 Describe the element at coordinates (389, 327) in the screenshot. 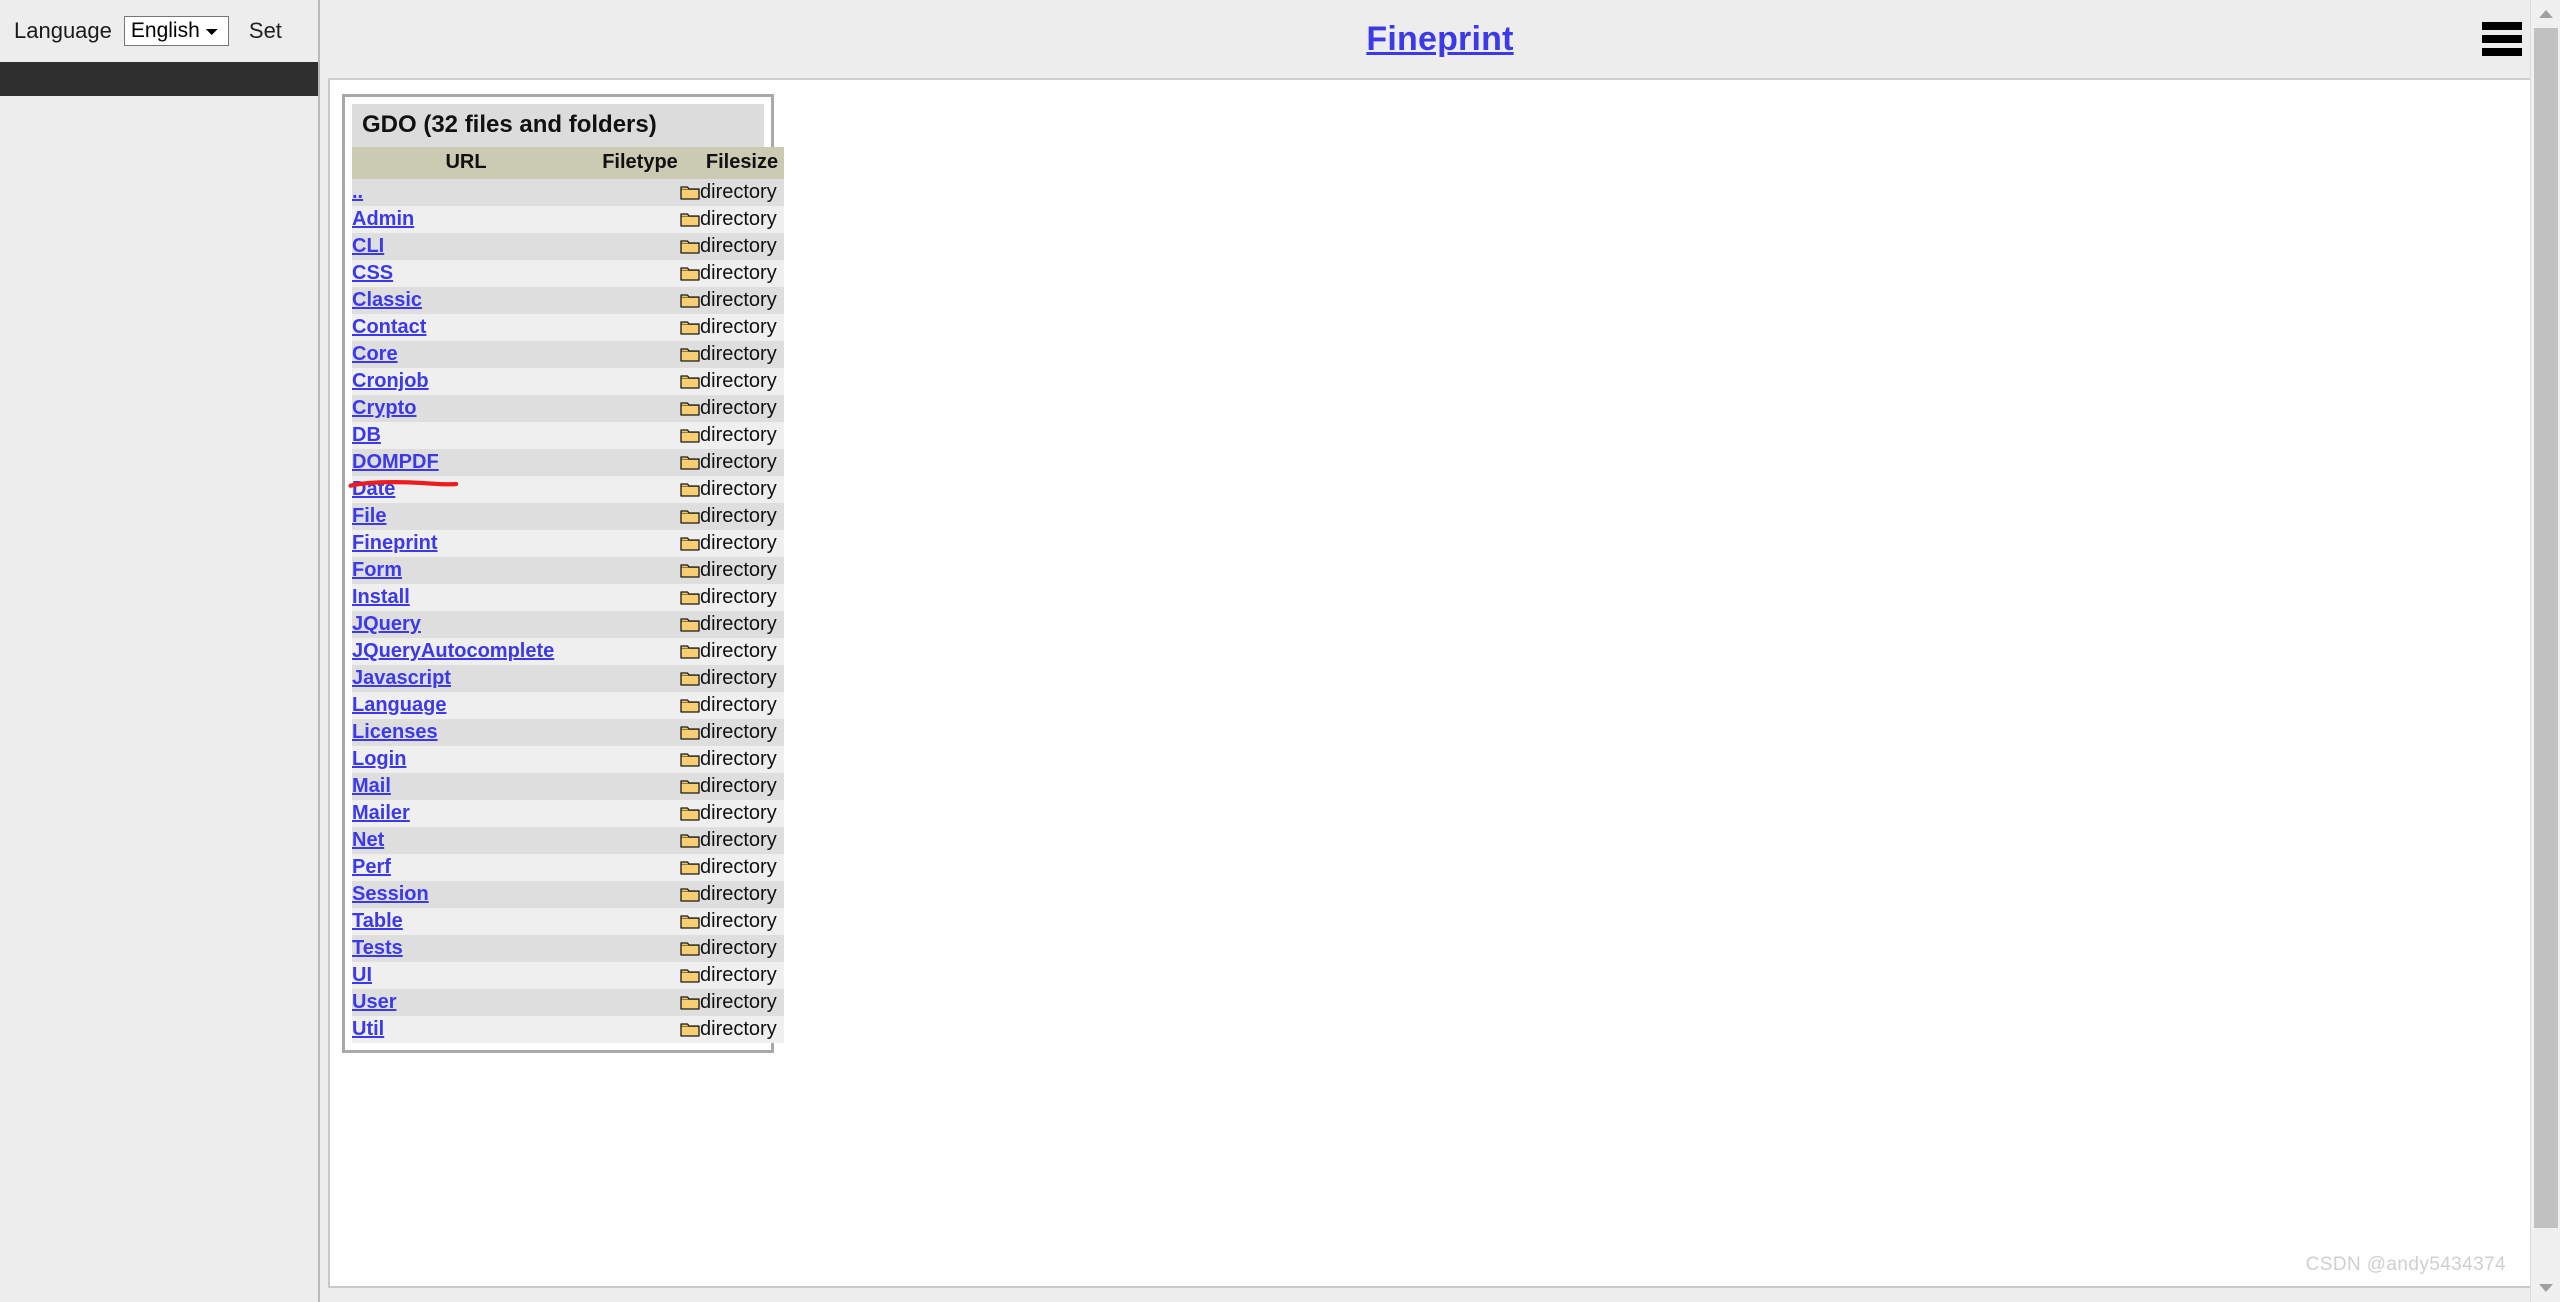

I see `file-link: Contact` at that location.